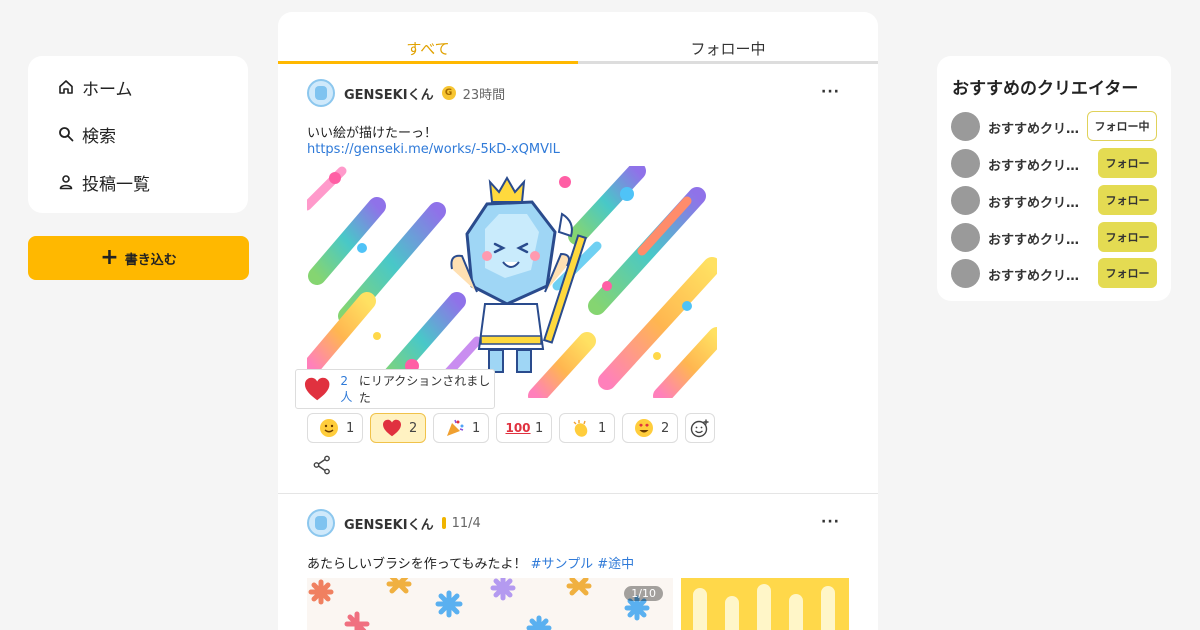 The height and width of the screenshot is (630, 1200). I want to click on creator-row: おすすめクリエイター フォロー中, so click(1054, 126).